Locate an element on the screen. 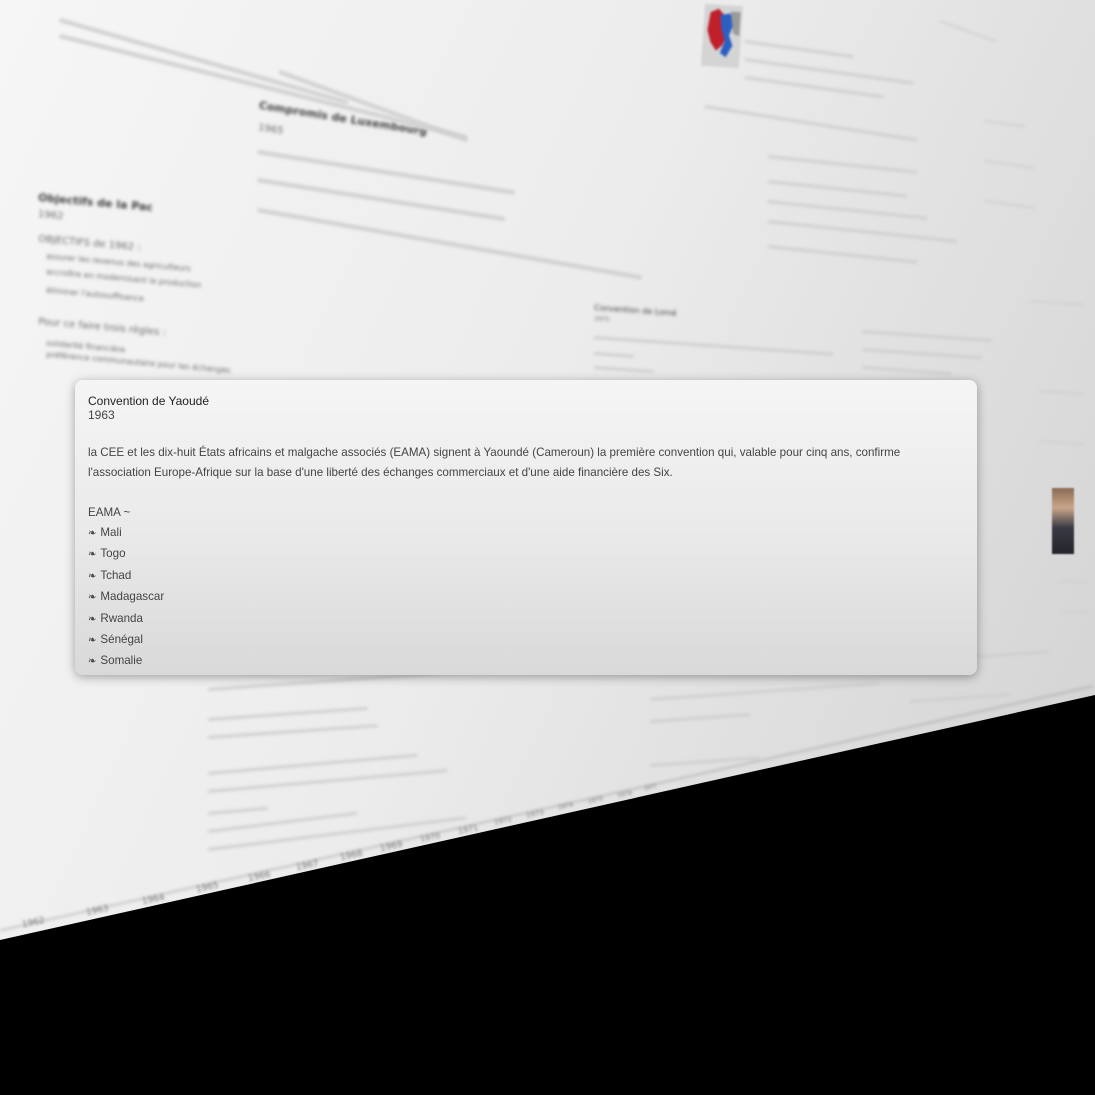 This screenshot has width=1095, height=1095. list-item: ❧ Mali is located at coordinates (526, 533).